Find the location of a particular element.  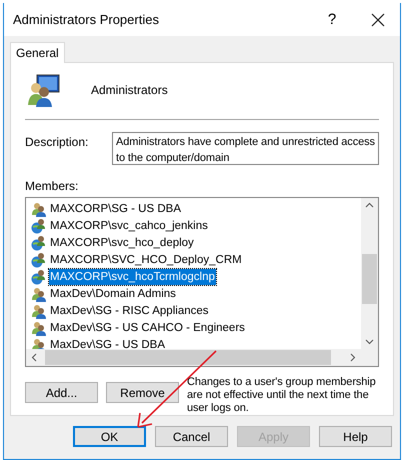

scroll-up-icon is located at coordinates (369, 205).